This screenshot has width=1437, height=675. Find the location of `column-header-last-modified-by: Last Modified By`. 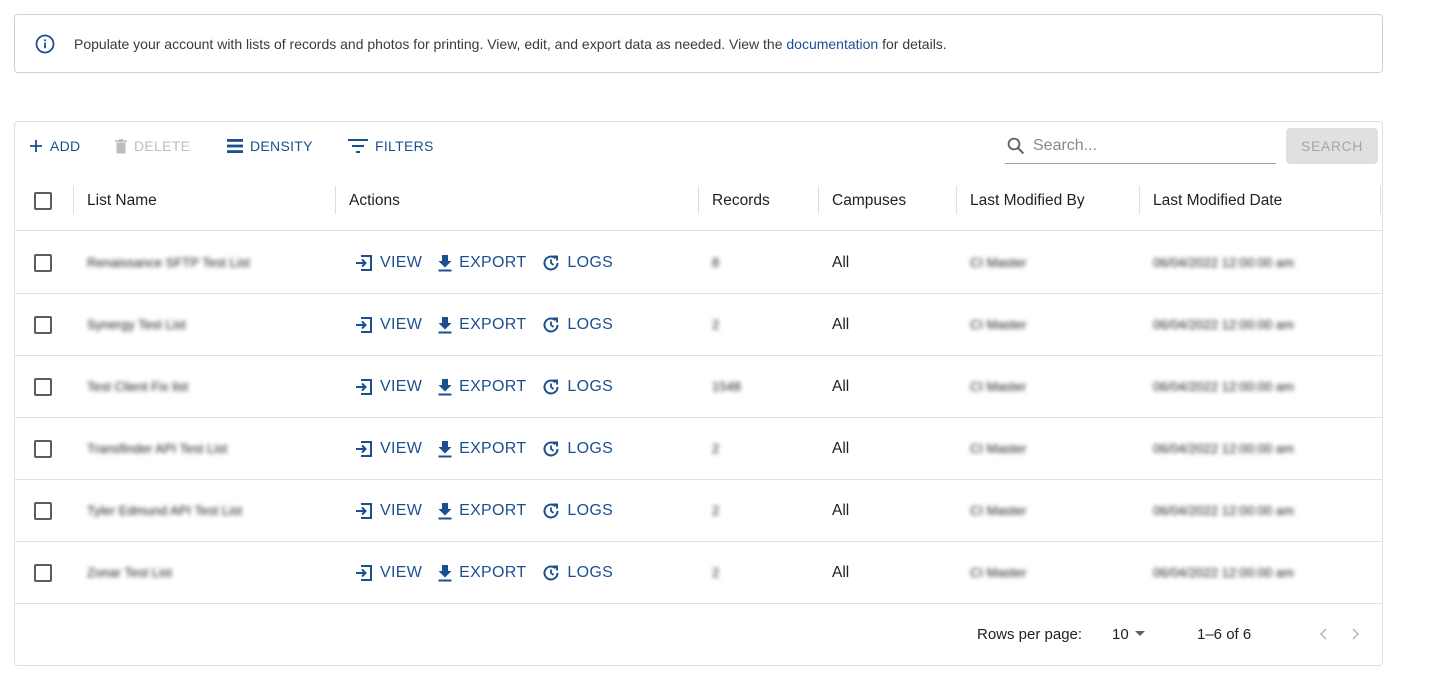

column-header-last-modified-by: Last Modified By is located at coordinates (1027, 201).